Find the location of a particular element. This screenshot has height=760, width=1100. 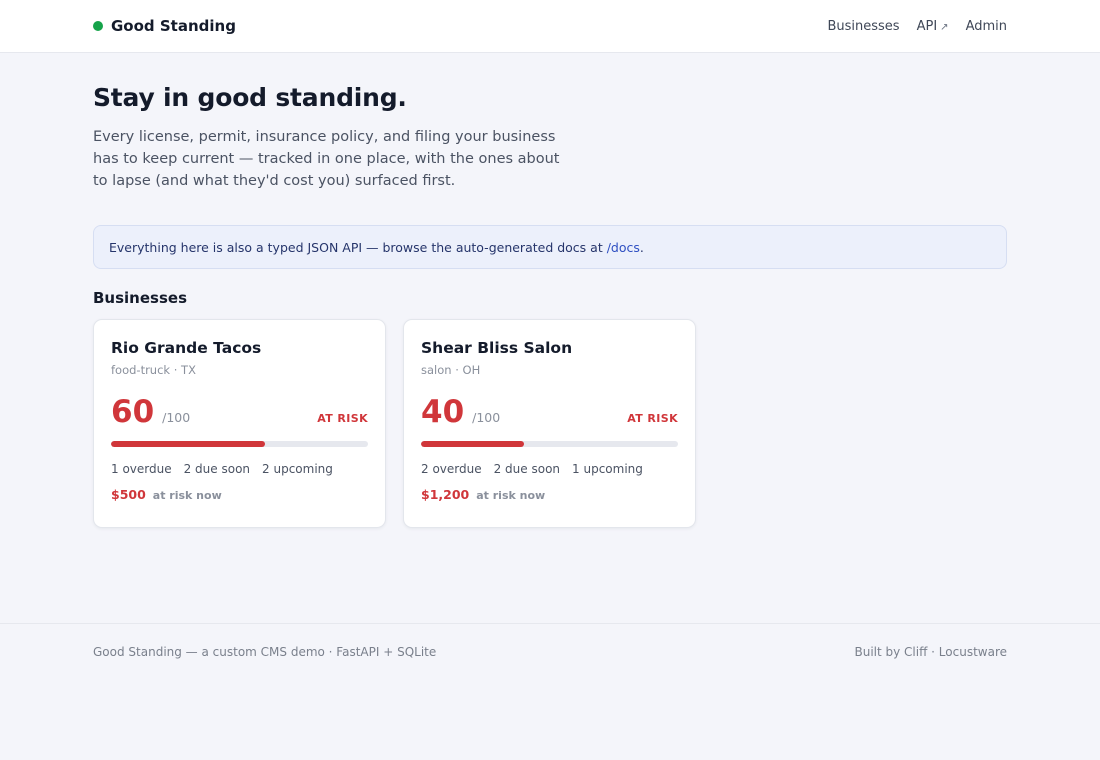

main-nav: Businesses API ↗ Admin is located at coordinates (917, 26).